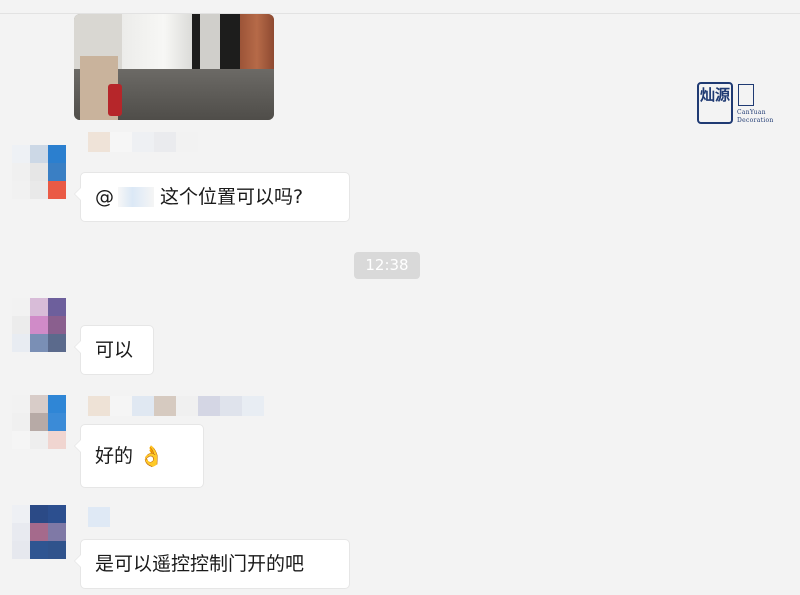  I want to click on message-text: 是可以遥控控制门开的吧, so click(200, 564).